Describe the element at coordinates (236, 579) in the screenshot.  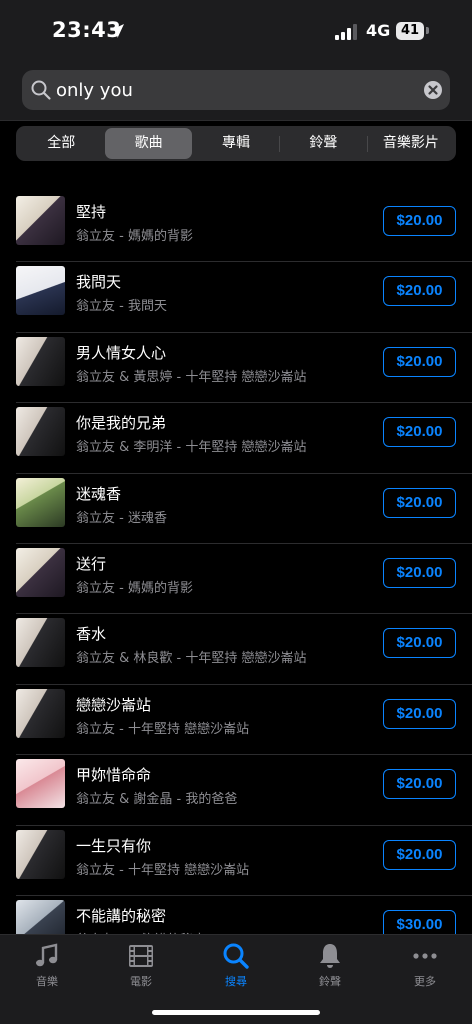
I see `song-row: 送行翁立友 - 媽媽的背影 $20.00` at that location.